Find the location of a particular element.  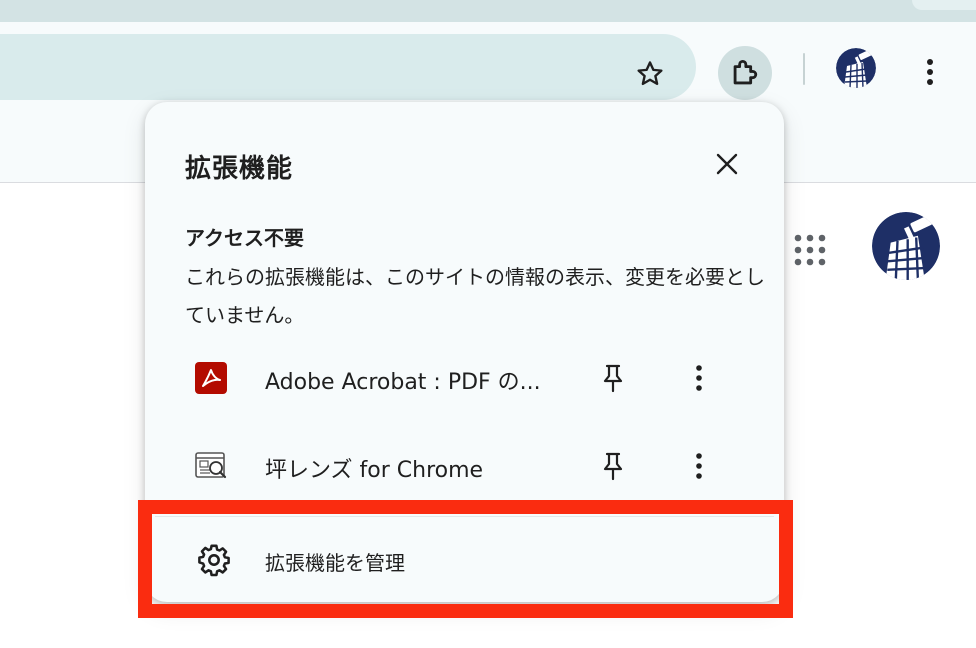

kebab-menu-icon is located at coordinates (930, 72).